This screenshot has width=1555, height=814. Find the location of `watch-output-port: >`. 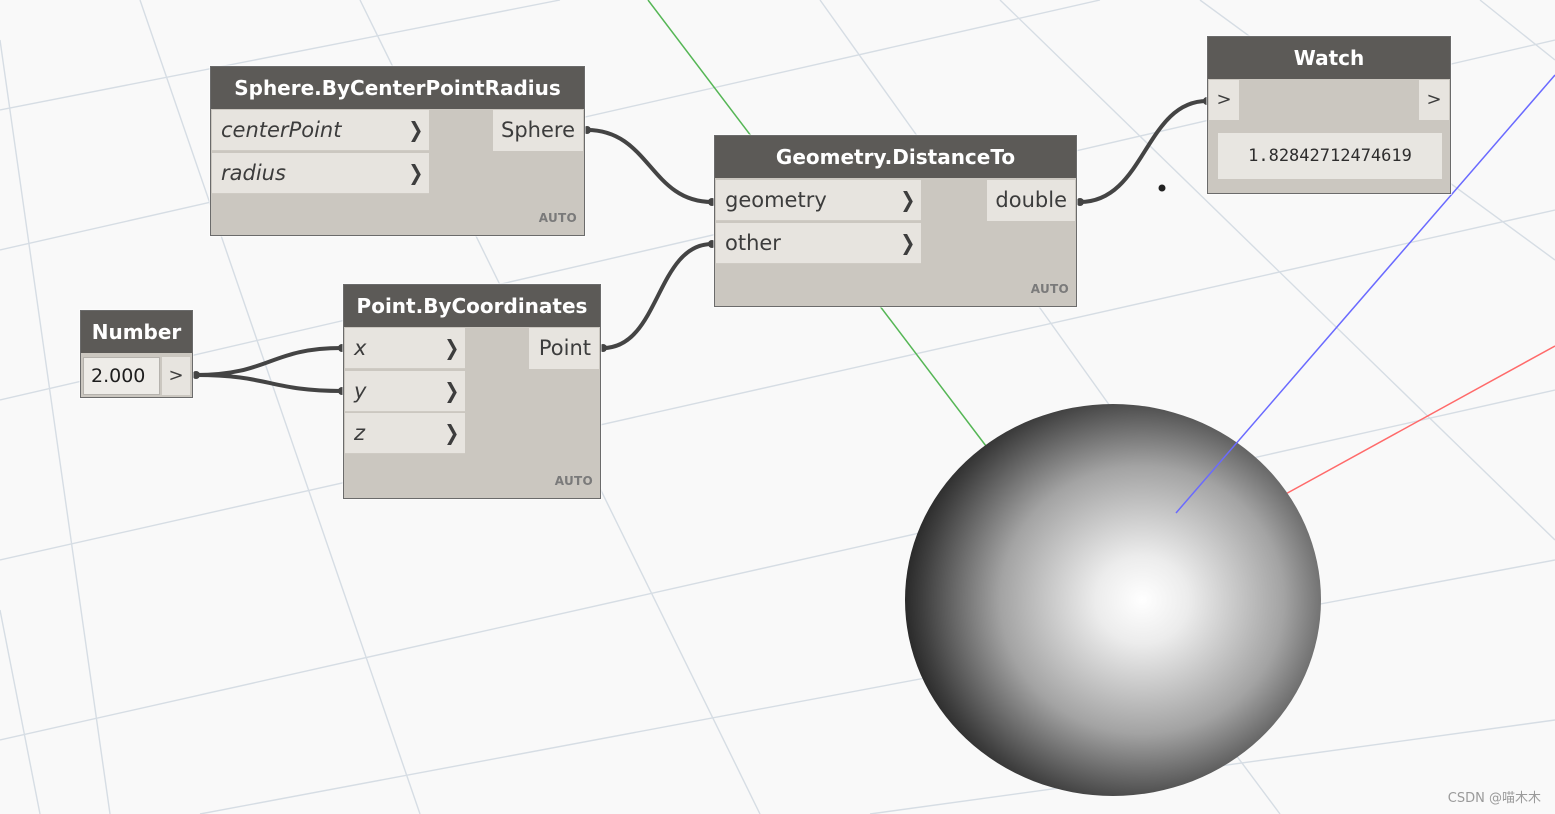

watch-output-port: > is located at coordinates (1434, 100).